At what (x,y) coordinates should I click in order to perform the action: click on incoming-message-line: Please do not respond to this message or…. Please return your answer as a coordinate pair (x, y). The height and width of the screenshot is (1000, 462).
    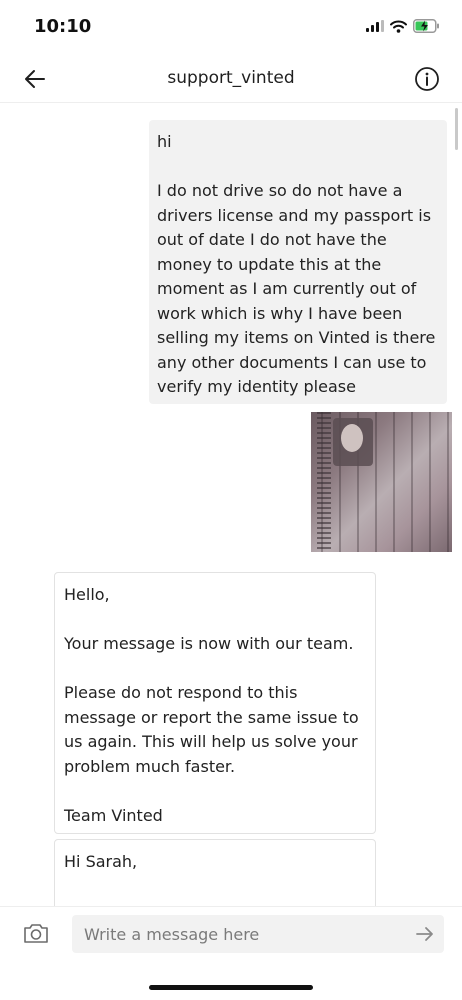
    Looking at the image, I should click on (211, 729).